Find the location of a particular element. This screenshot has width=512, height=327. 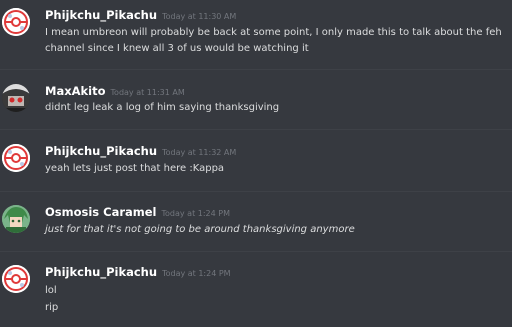

message-text: yeah lets just post that here :Kappa is located at coordinates (135, 168).